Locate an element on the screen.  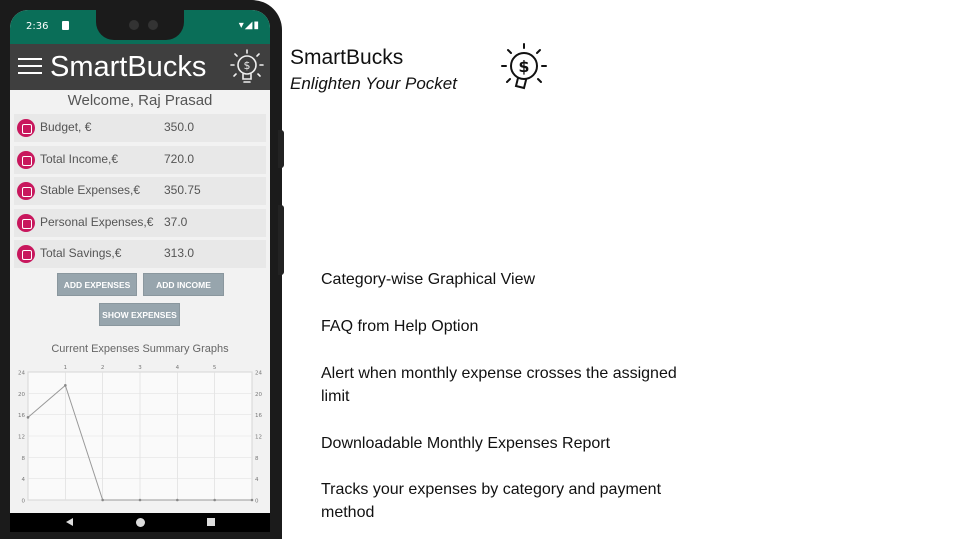
summary-row-personal-expenses: Personal Expenses,€ 37.0 is located at coordinates (140, 222).